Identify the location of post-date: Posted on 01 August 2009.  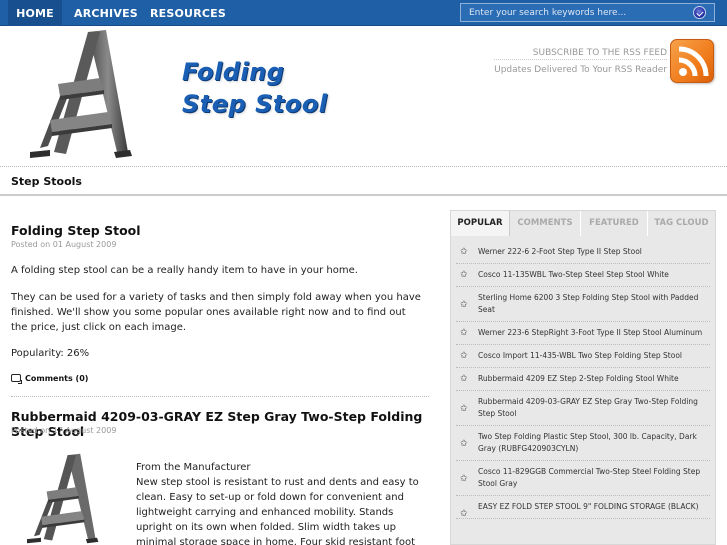
(64, 244).